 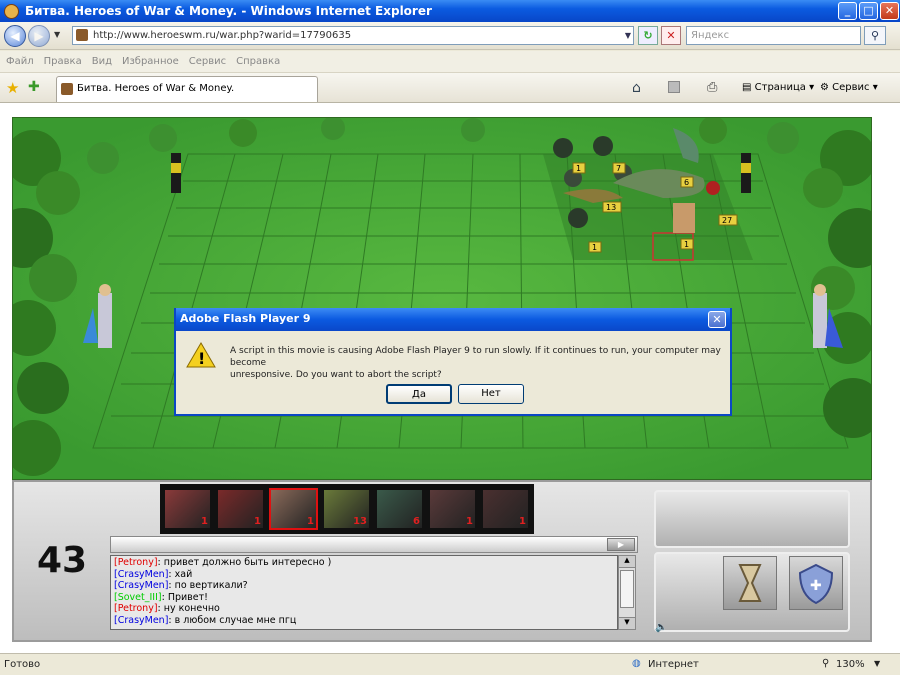 What do you see at coordinates (636, 88) in the screenshot?
I see `home-icon: ⌂` at bounding box center [636, 88].